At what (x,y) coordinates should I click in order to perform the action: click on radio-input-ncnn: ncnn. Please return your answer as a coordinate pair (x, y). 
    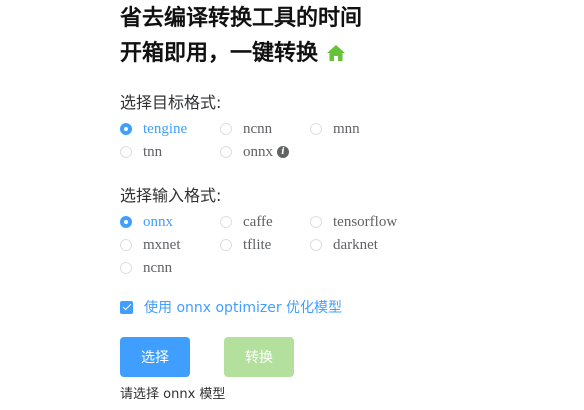
    Looking at the image, I should click on (146, 268).